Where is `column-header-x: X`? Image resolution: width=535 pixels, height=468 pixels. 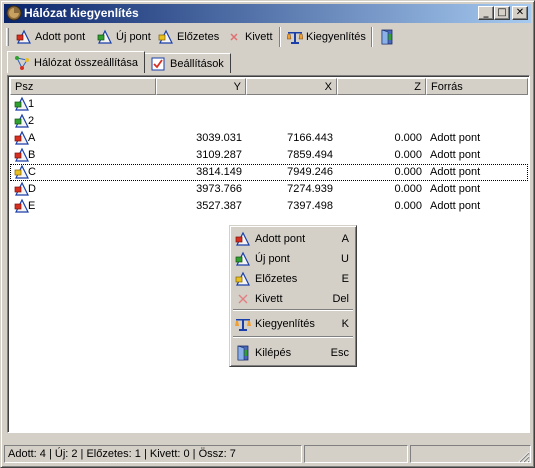 column-header-x: X is located at coordinates (291, 86).